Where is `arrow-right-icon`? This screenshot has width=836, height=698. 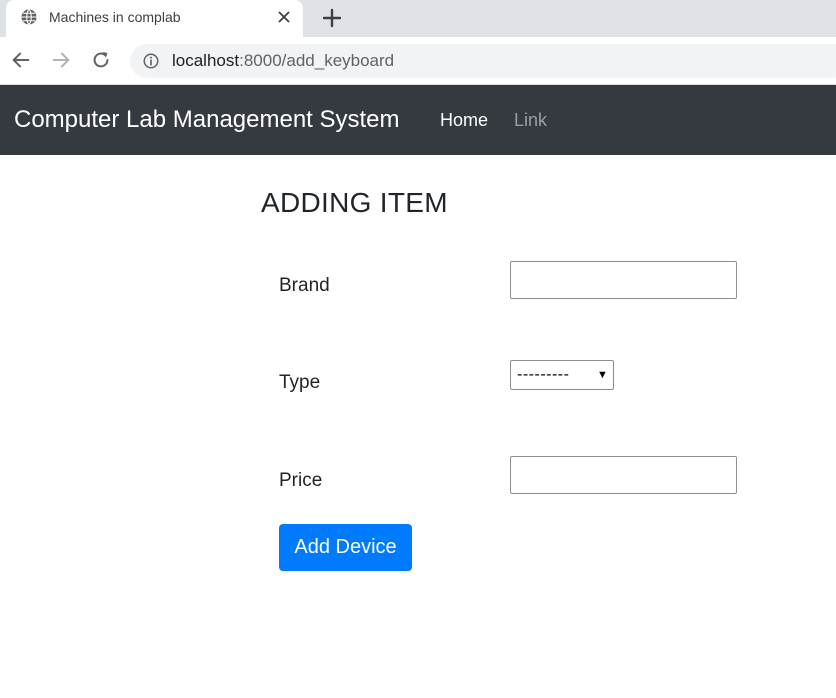 arrow-right-icon is located at coordinates (61, 60).